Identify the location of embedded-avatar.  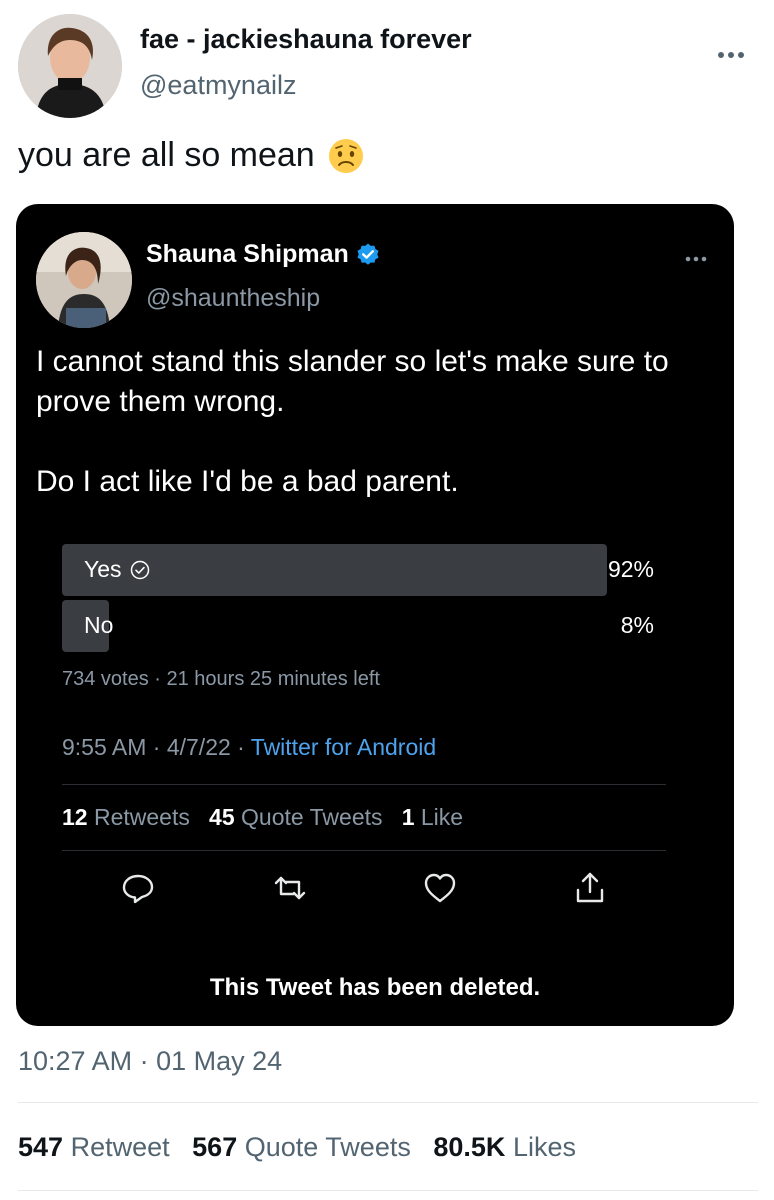
(84, 280).